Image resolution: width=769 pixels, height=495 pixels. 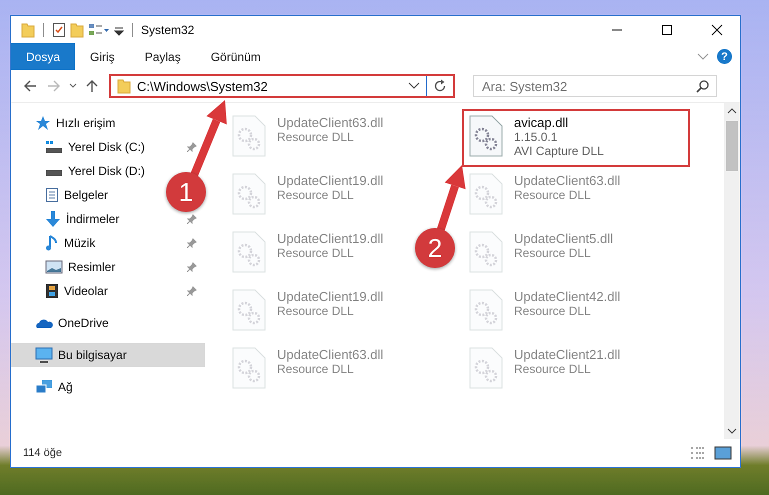 What do you see at coordinates (108, 355) in the screenshot?
I see `sidebar-item: Bu bilgisayar` at bounding box center [108, 355].